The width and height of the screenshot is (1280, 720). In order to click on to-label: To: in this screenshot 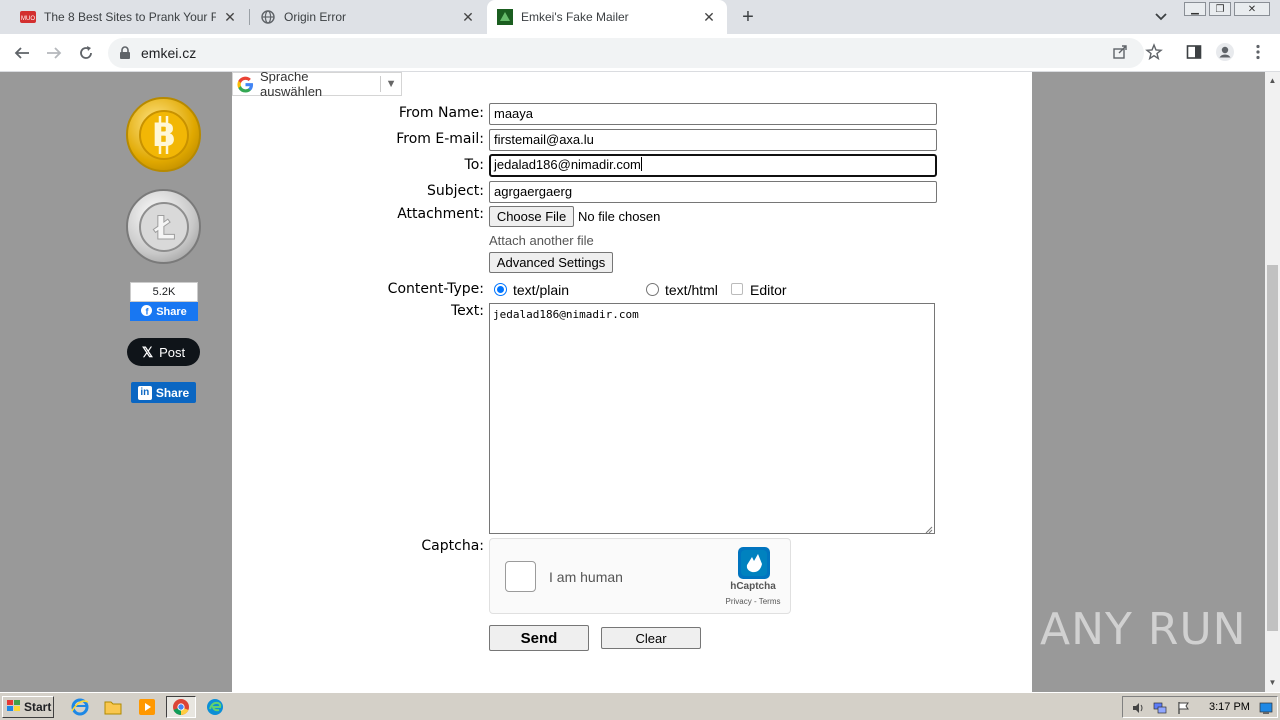, I will do `click(474, 165)`.